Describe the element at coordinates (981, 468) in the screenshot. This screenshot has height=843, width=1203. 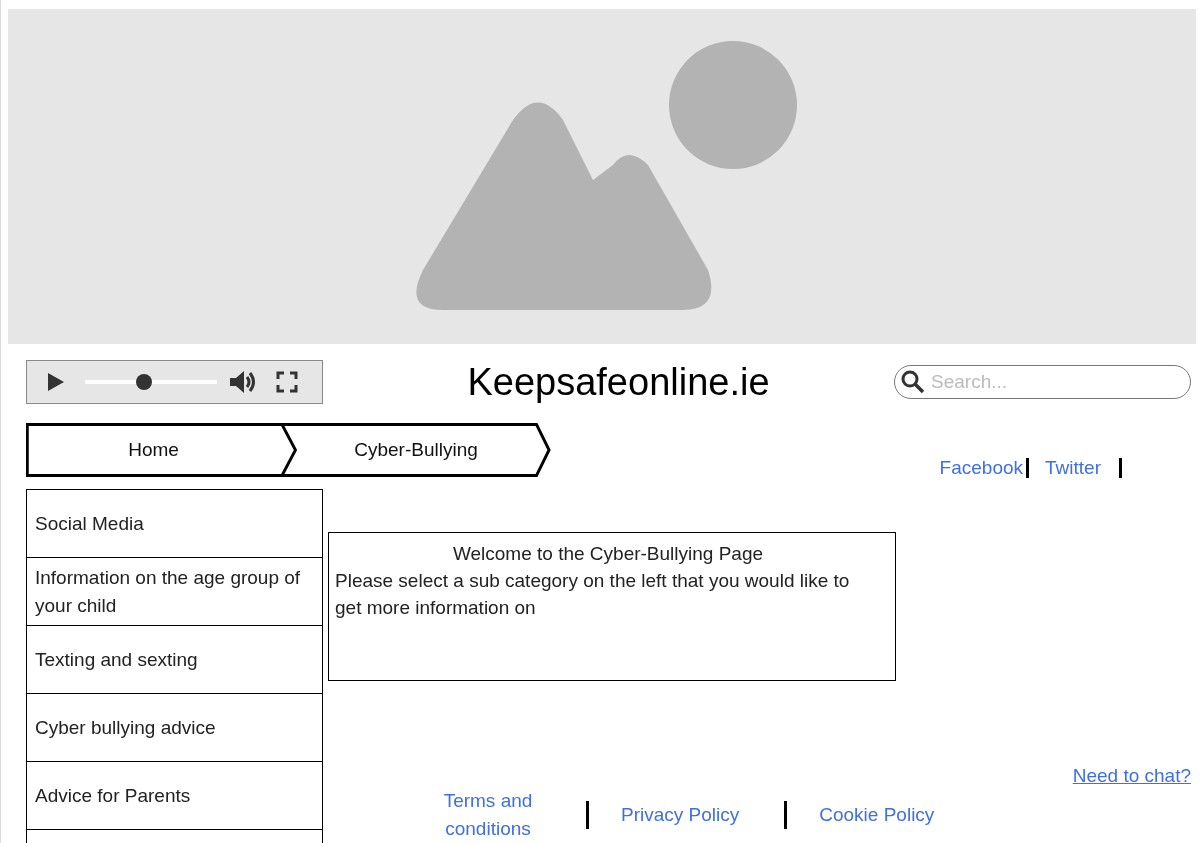
I see `social-link: Facebook` at that location.